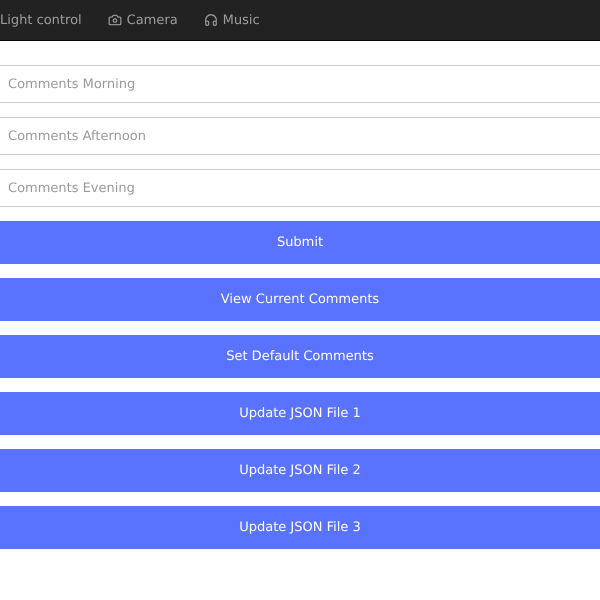 This screenshot has width=600, height=600. Describe the element at coordinates (300, 299) in the screenshot. I see `action-button: View Current Comments` at that location.